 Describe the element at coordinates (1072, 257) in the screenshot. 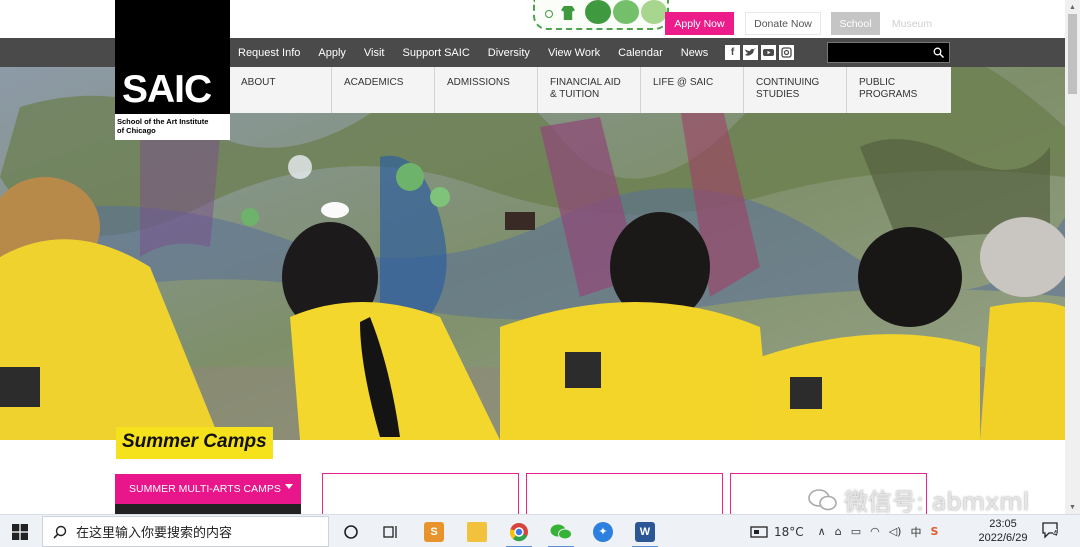

I see `page-scrollbar: ▲ ▼` at that location.